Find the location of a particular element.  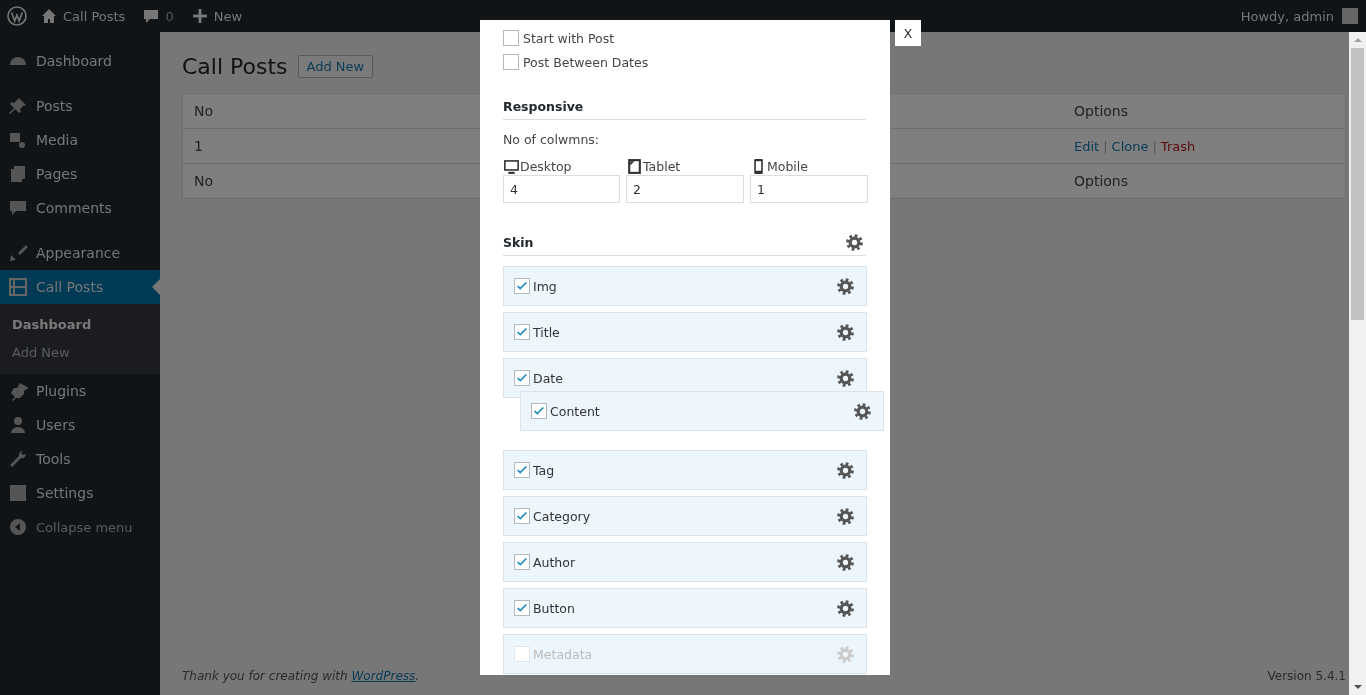

collapse-icon is located at coordinates (18, 527).